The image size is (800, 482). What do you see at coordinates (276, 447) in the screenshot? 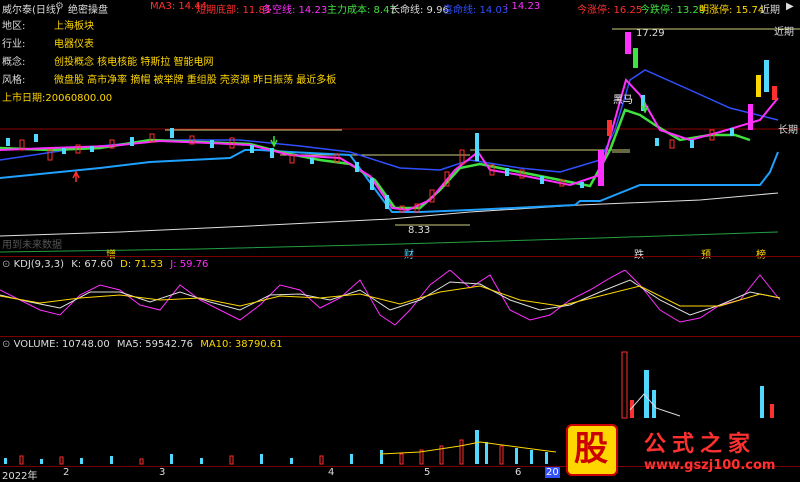
I see `volume-bars` at bounding box center [276, 447].